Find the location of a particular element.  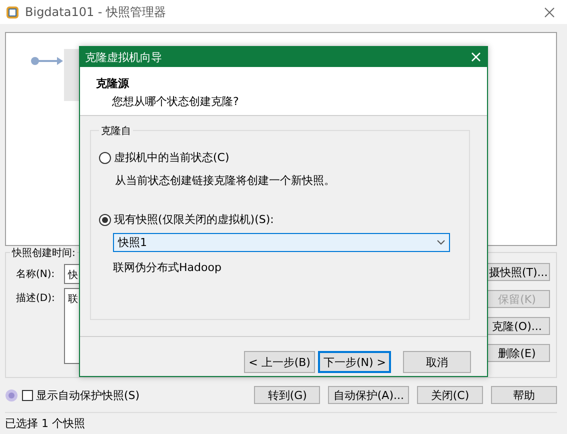

radio-label: 虚拟机中的当前状态(C) is located at coordinates (172, 157).